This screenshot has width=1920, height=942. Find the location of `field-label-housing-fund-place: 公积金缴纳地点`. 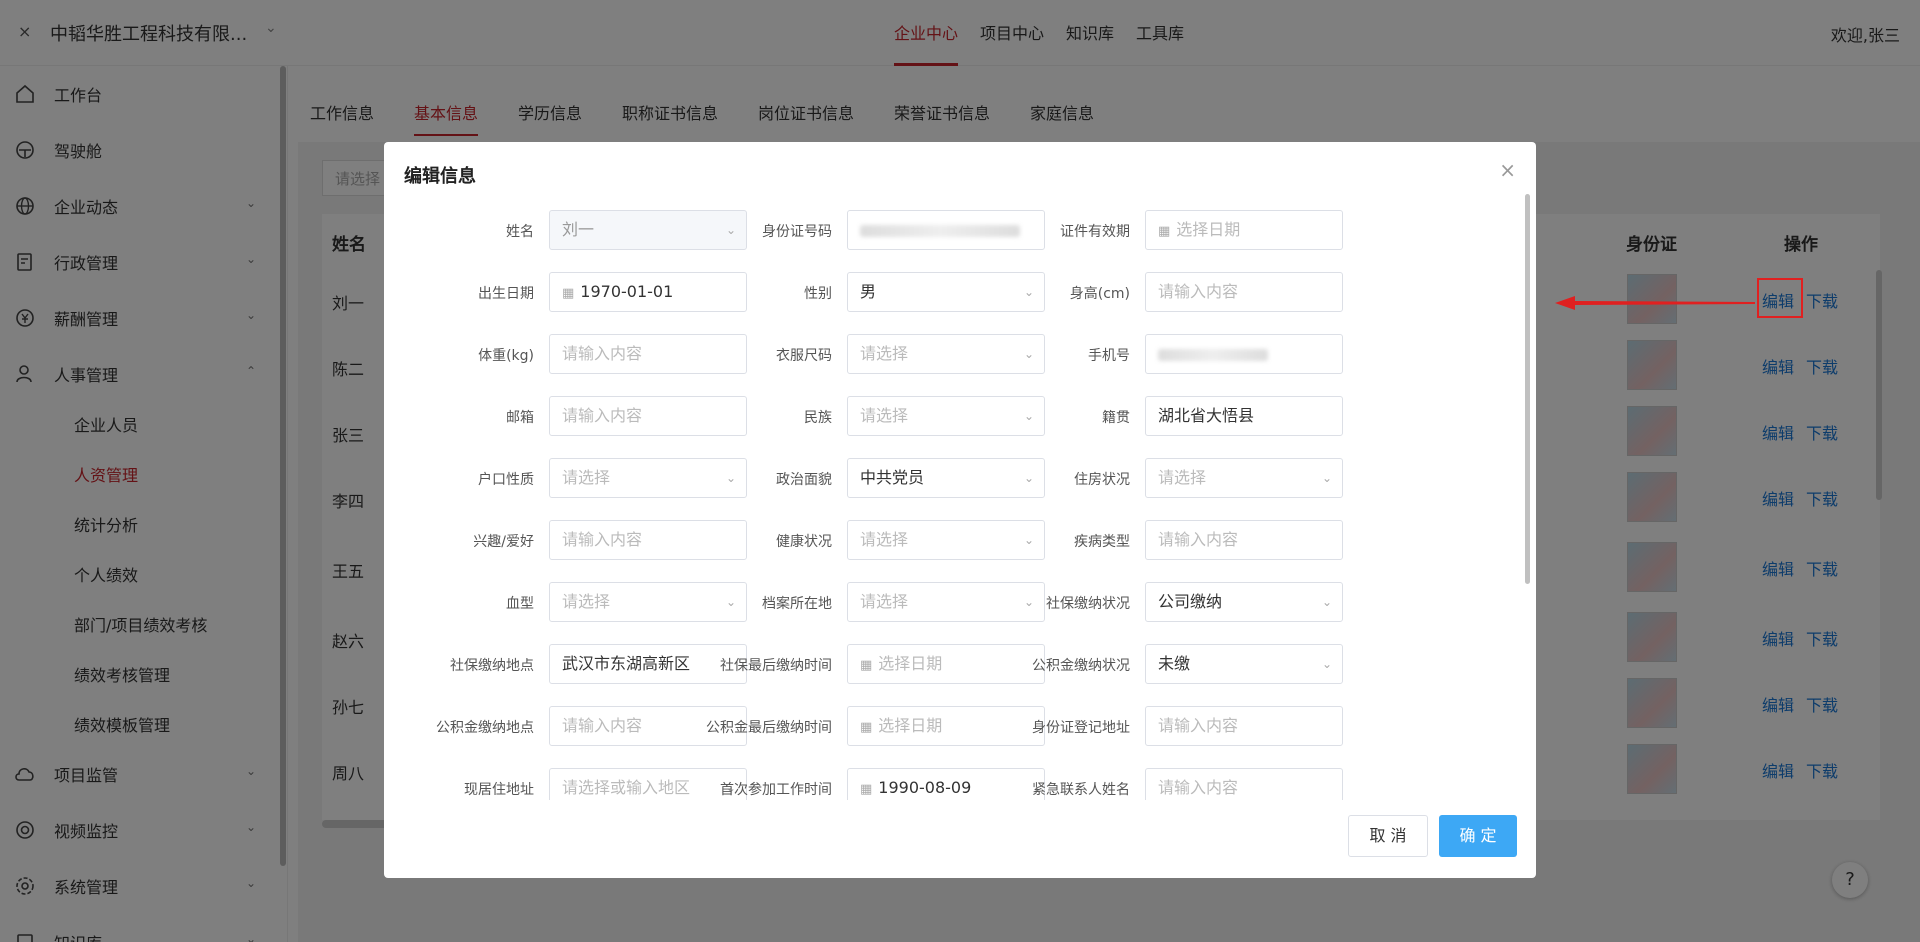

field-label-housing-fund-place: 公积金缴纳地点 is located at coordinates (485, 728).